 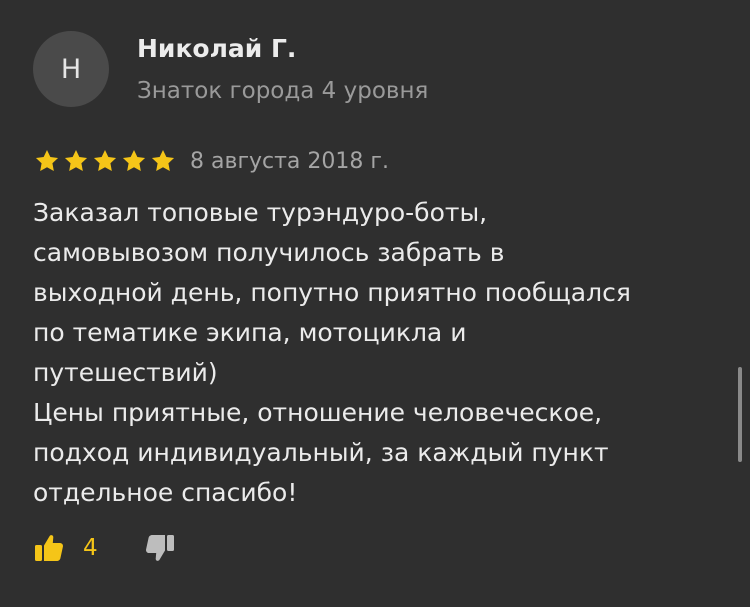 What do you see at coordinates (49, 548) in the screenshot?
I see `thumbs-up-icon` at bounding box center [49, 548].